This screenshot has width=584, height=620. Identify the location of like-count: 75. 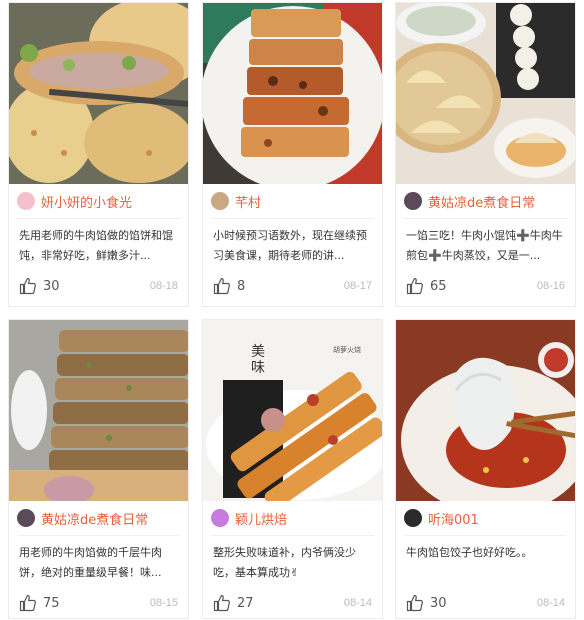
(51, 603).